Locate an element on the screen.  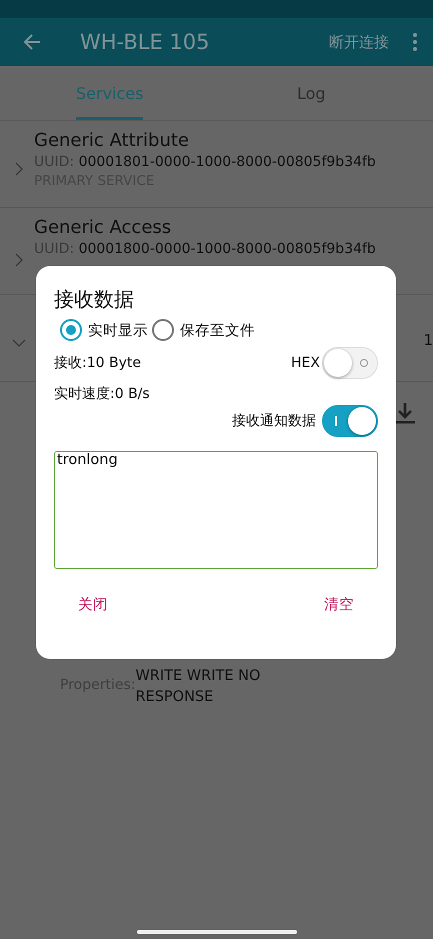
hex-label: HEX is located at coordinates (305, 363).